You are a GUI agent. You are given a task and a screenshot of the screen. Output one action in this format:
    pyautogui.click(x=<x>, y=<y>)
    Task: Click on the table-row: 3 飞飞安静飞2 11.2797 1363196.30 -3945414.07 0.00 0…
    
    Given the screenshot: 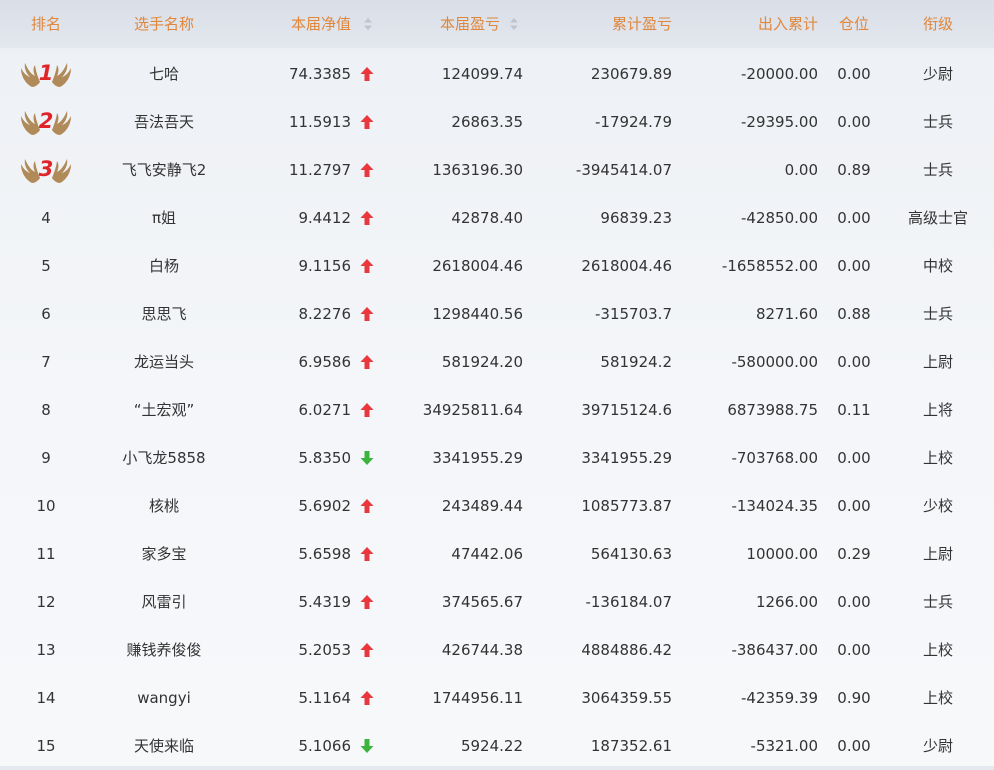 What is the action you would take?
    pyautogui.click(x=497, y=170)
    